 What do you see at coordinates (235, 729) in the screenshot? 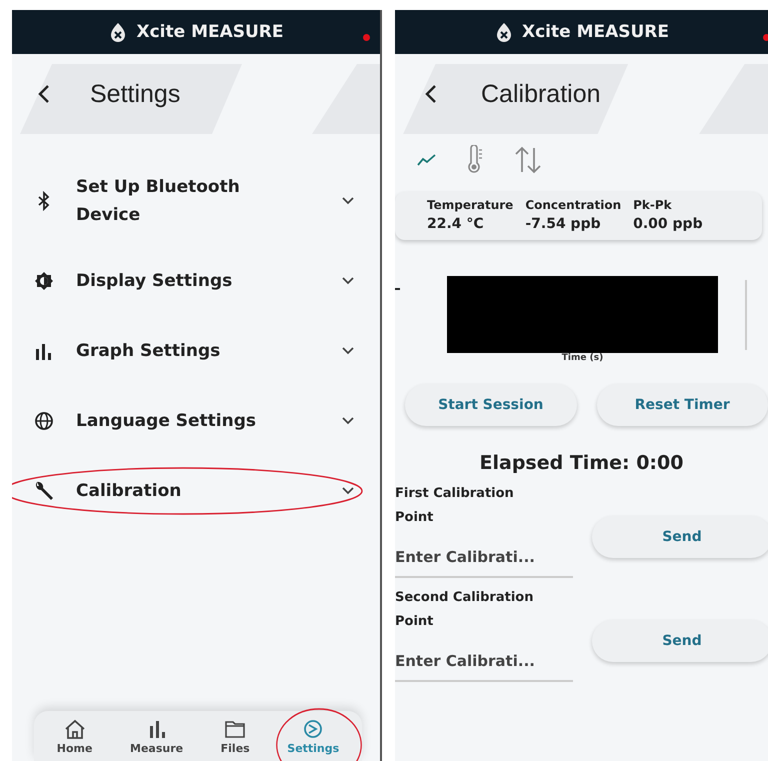
I see `folder-icon` at bounding box center [235, 729].